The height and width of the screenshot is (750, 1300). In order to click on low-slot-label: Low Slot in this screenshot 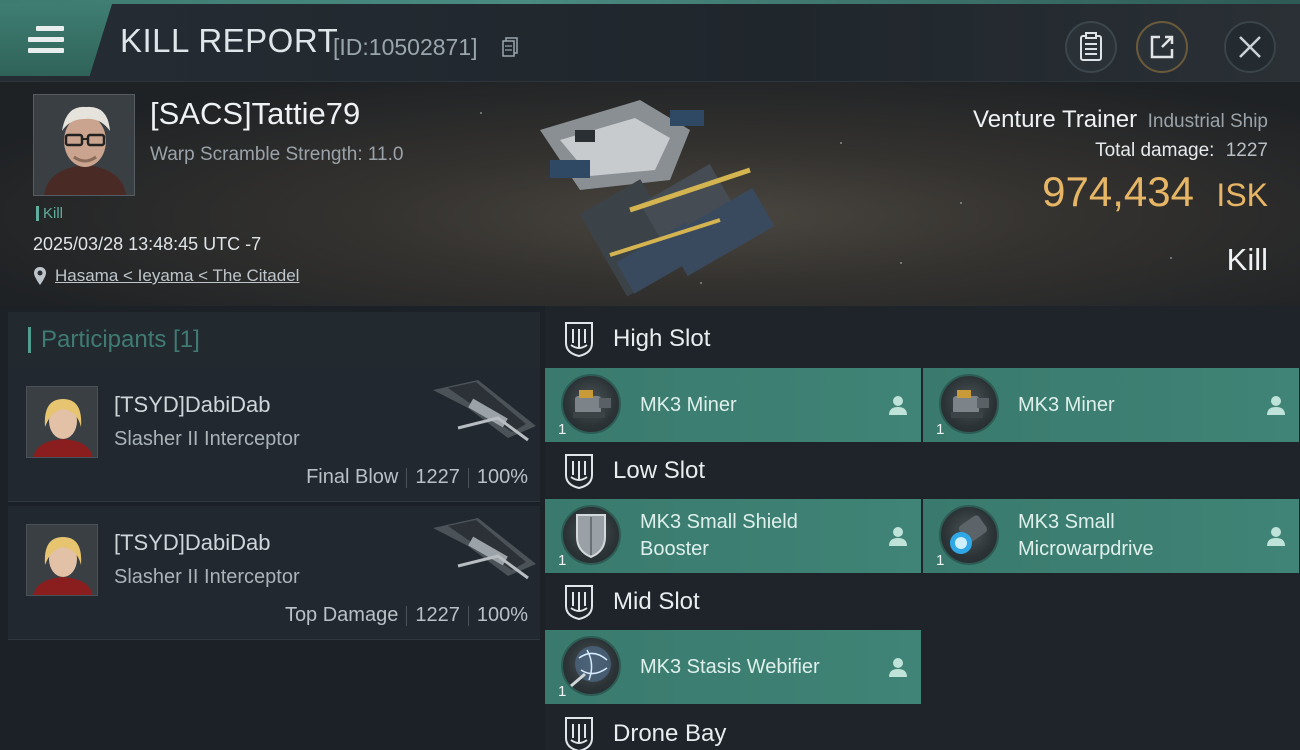, I will do `click(659, 470)`.